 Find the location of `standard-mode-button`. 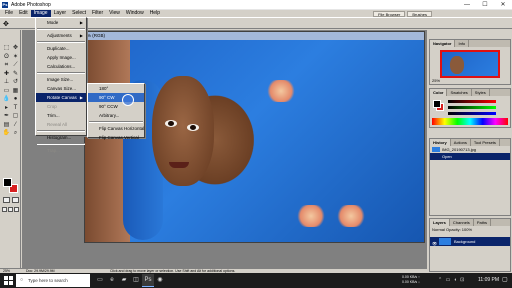

standard-mode-button is located at coordinates (6, 200).